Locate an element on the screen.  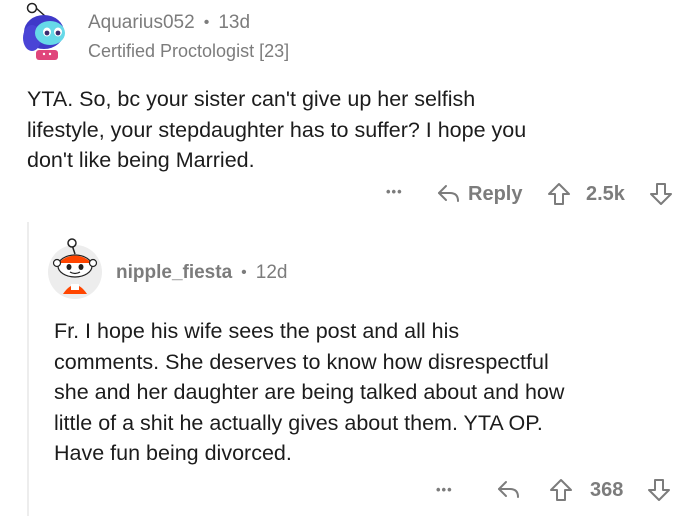
reply-button is located at coordinates (509, 490).